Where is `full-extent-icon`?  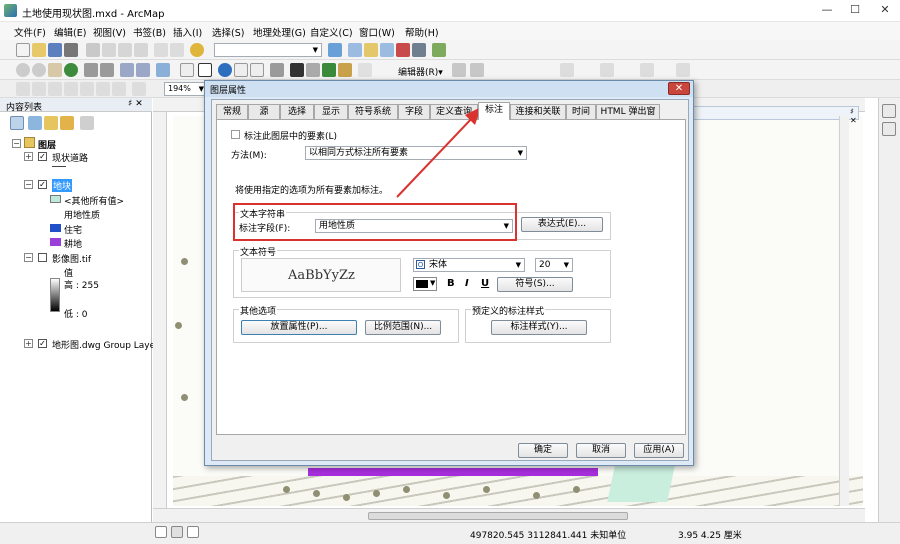
full-extent-icon is located at coordinates (71, 70).